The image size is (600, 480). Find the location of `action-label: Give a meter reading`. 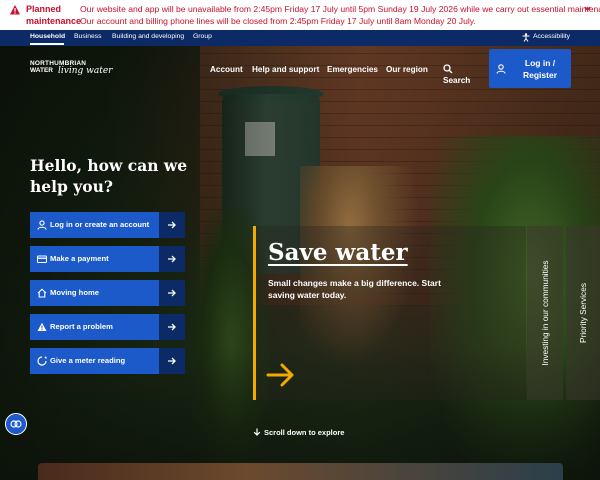

action-label: Give a meter reading is located at coordinates (88, 360).